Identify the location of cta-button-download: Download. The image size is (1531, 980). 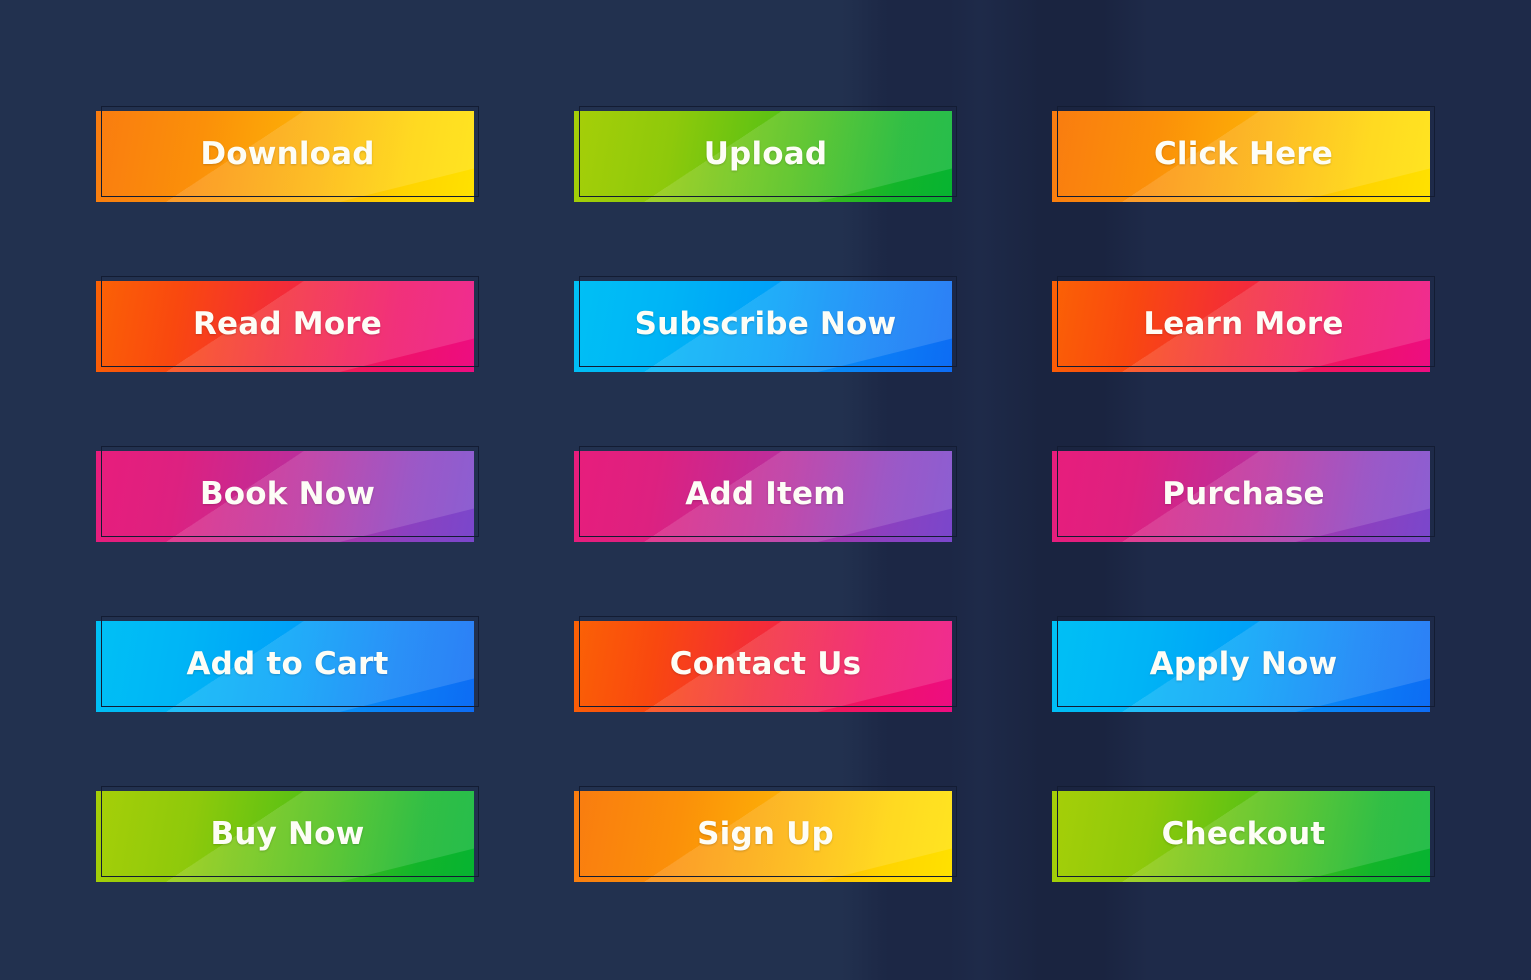
(287, 154).